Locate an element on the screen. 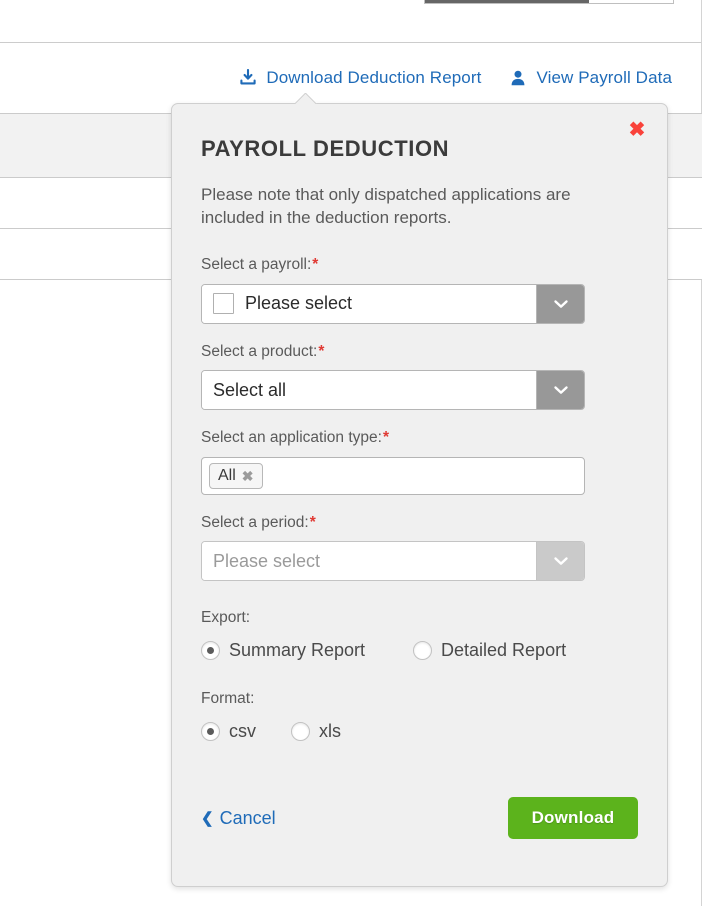 This screenshot has width=726, height=906. download-deduction-report-link: Download Deduction Report is located at coordinates (360, 78).